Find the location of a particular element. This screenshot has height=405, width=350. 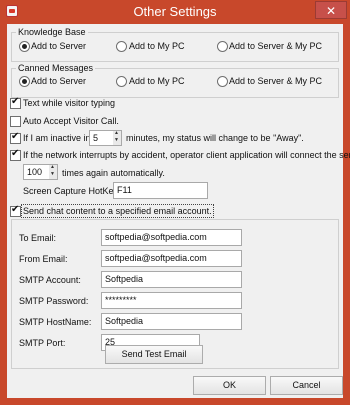

text-while-typing-label: Text while visitor typing is located at coordinates (69, 103).